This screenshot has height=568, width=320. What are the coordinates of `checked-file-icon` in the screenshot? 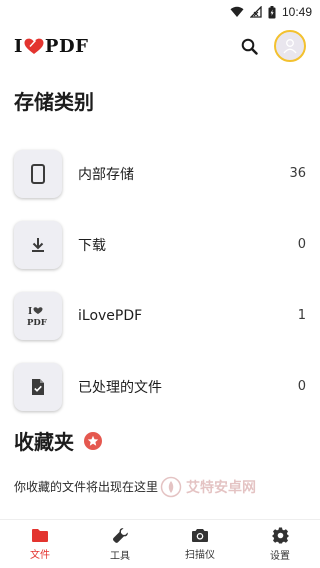 It's located at (38, 386).